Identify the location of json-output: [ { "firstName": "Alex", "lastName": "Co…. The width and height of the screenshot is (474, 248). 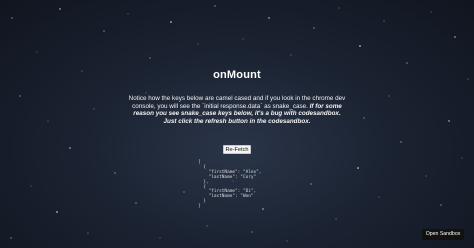
(230, 185).